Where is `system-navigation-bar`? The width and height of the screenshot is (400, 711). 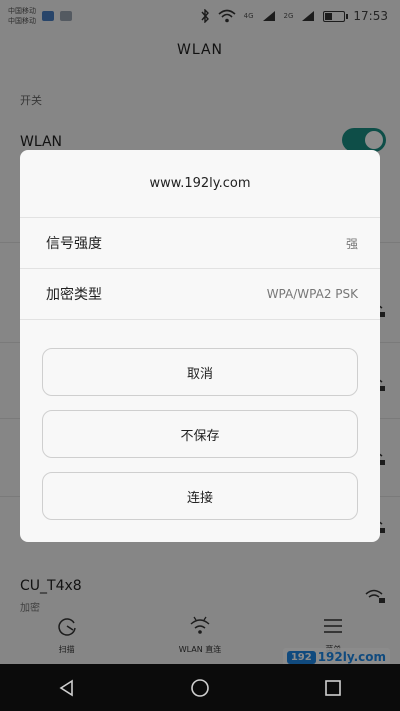
system-navigation-bar is located at coordinates (200, 687).